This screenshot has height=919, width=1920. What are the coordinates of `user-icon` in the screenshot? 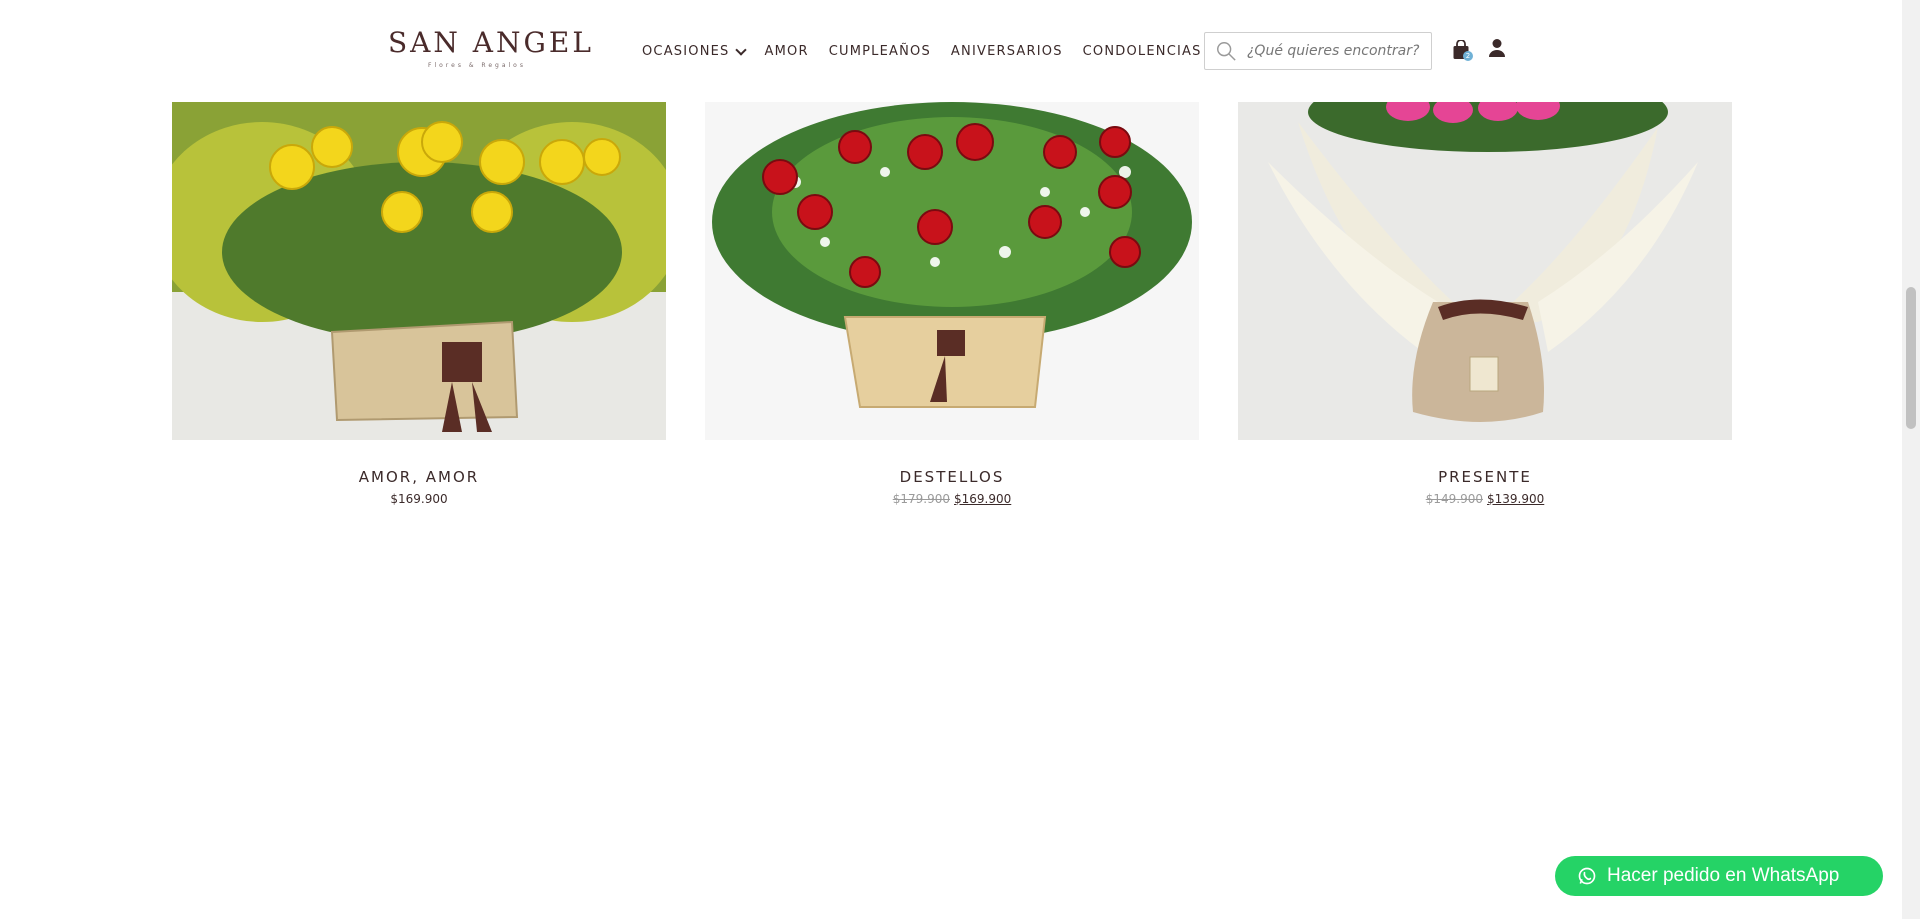 It's located at (1497, 48).